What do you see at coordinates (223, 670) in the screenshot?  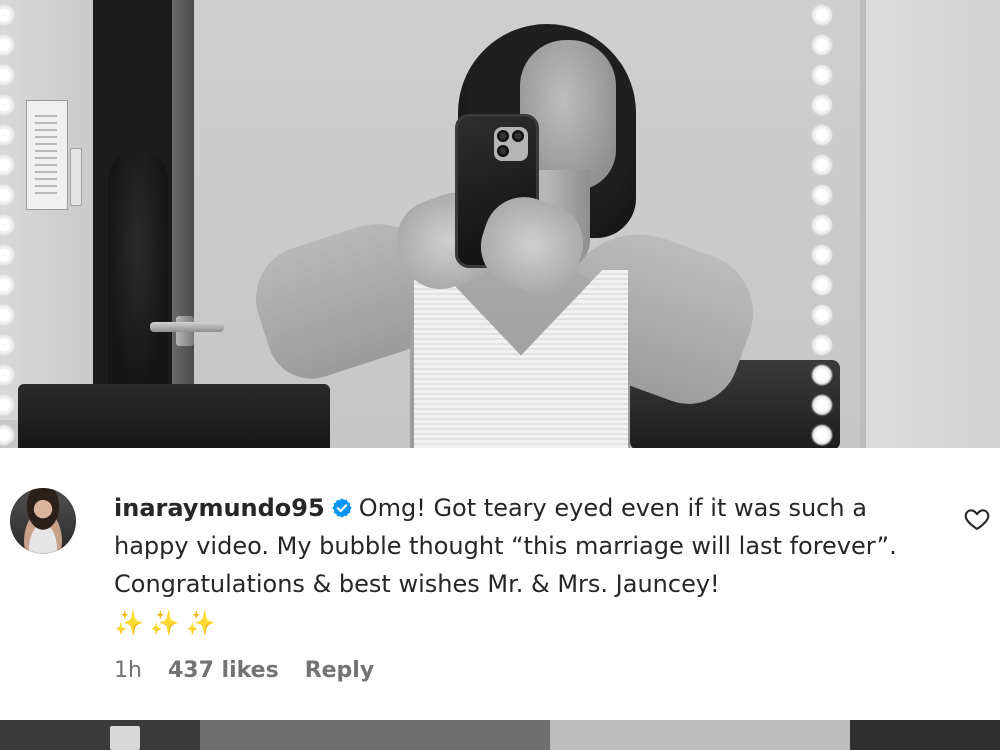 I see `likes-count: 437 likes` at bounding box center [223, 670].